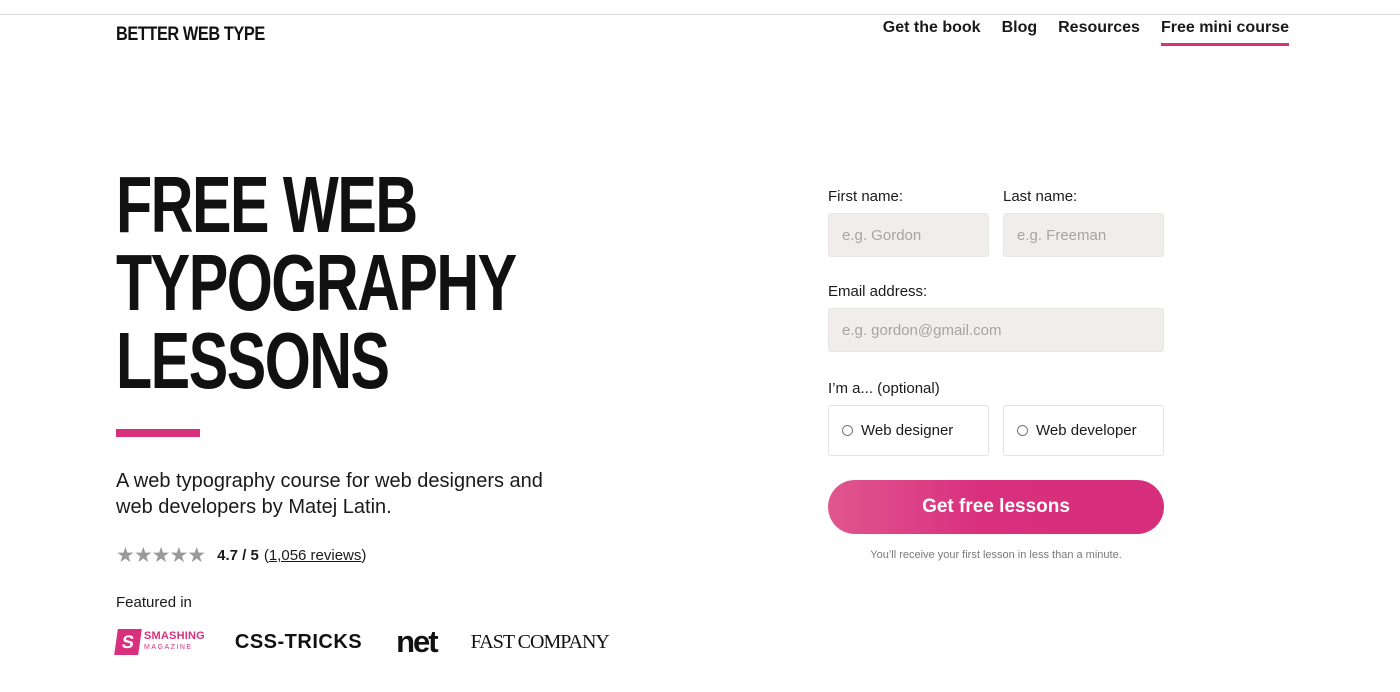 This screenshot has width=1400, height=692. I want to click on css-tricks-logo: CSS-TRICKS, so click(298, 641).